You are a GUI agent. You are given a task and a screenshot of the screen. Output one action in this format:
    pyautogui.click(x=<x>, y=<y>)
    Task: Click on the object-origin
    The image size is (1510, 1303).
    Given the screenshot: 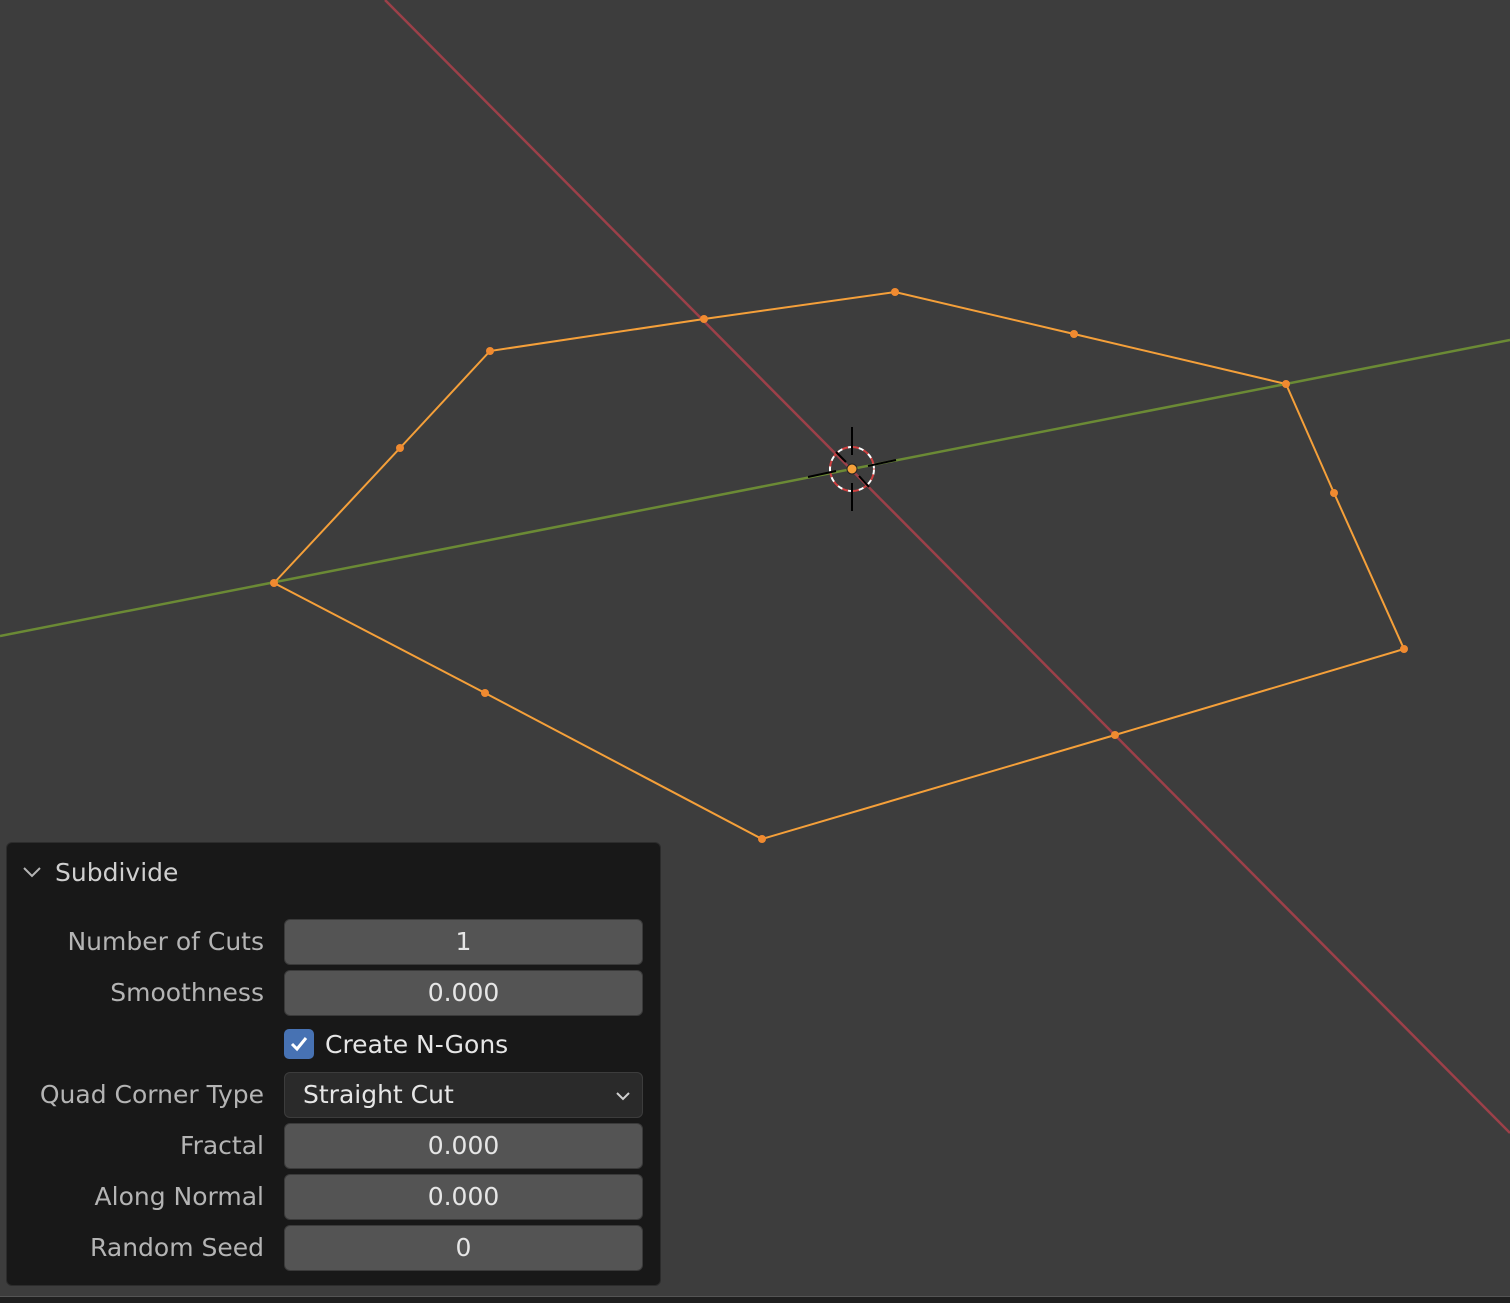 What is the action you would take?
    pyautogui.click(x=852, y=469)
    